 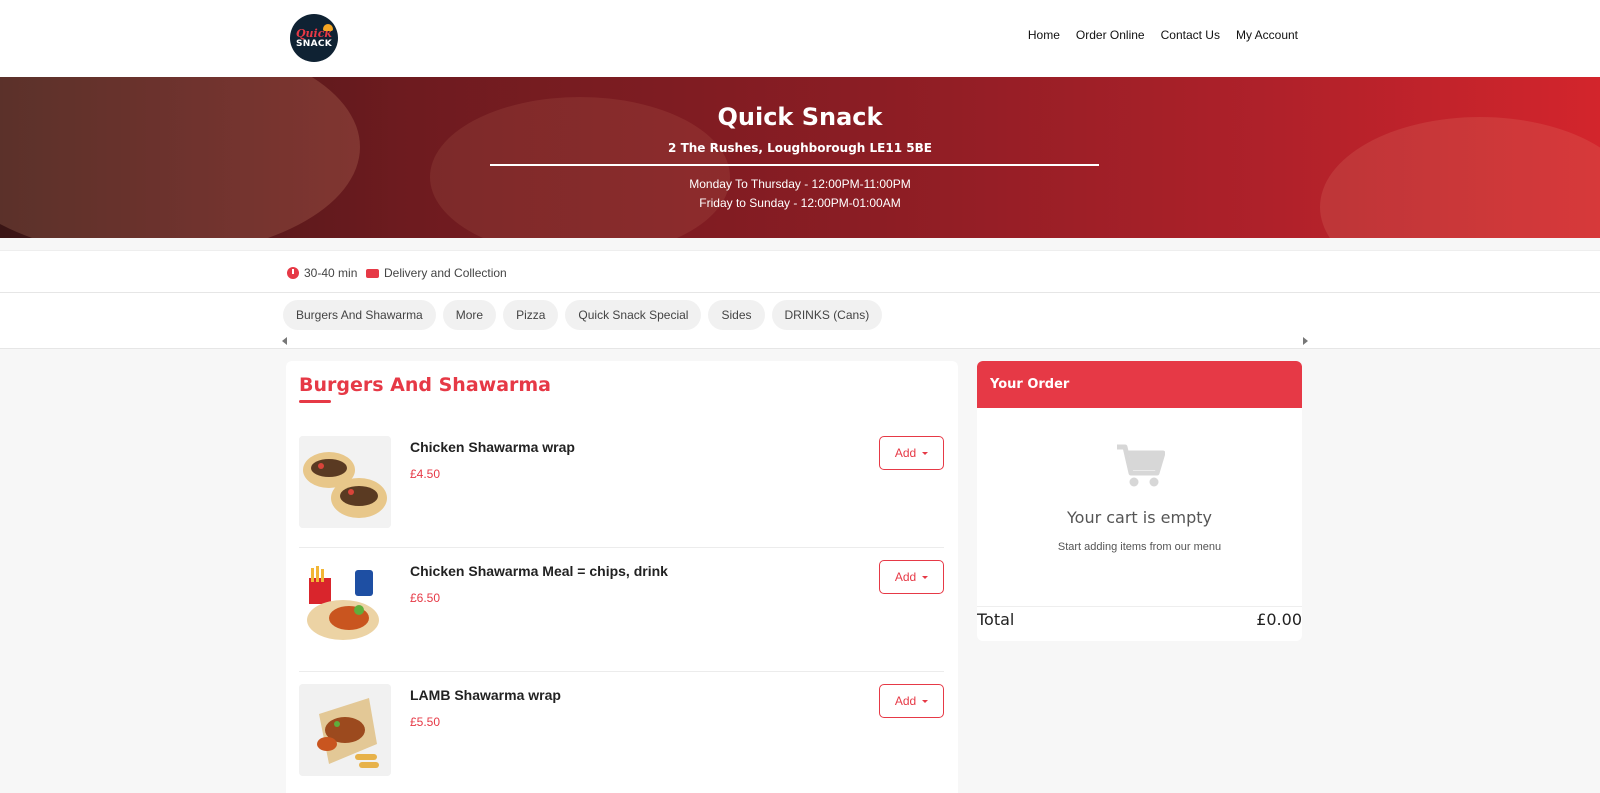 What do you see at coordinates (996, 619) in the screenshot?
I see `total-label: Total` at bounding box center [996, 619].